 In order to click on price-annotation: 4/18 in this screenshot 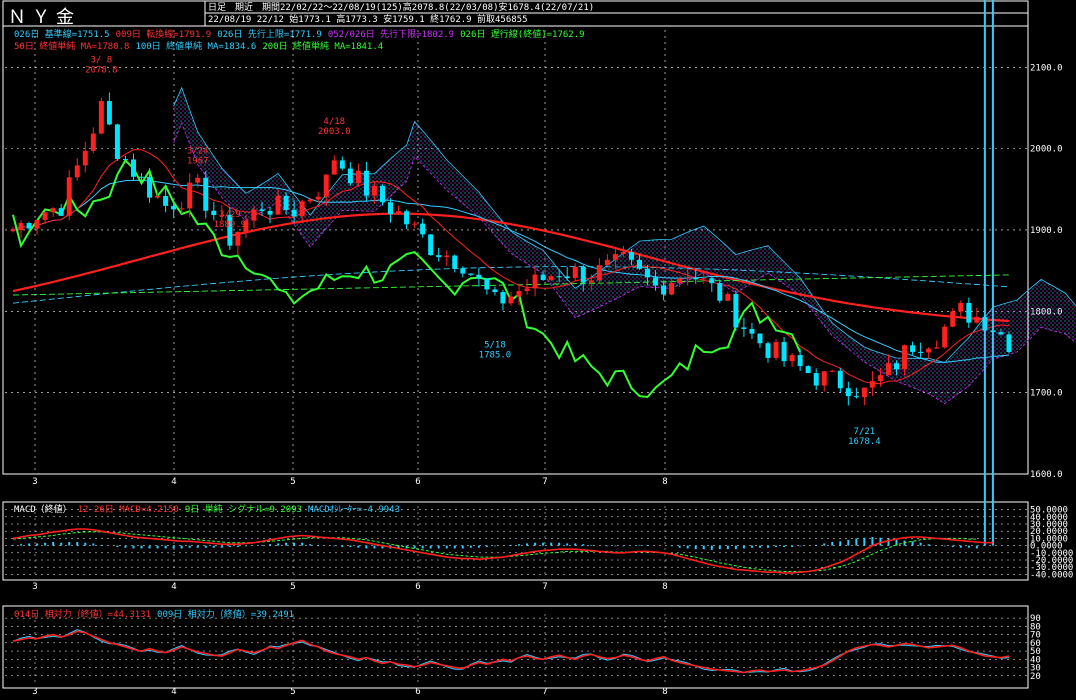, I will do `click(334, 122)`.